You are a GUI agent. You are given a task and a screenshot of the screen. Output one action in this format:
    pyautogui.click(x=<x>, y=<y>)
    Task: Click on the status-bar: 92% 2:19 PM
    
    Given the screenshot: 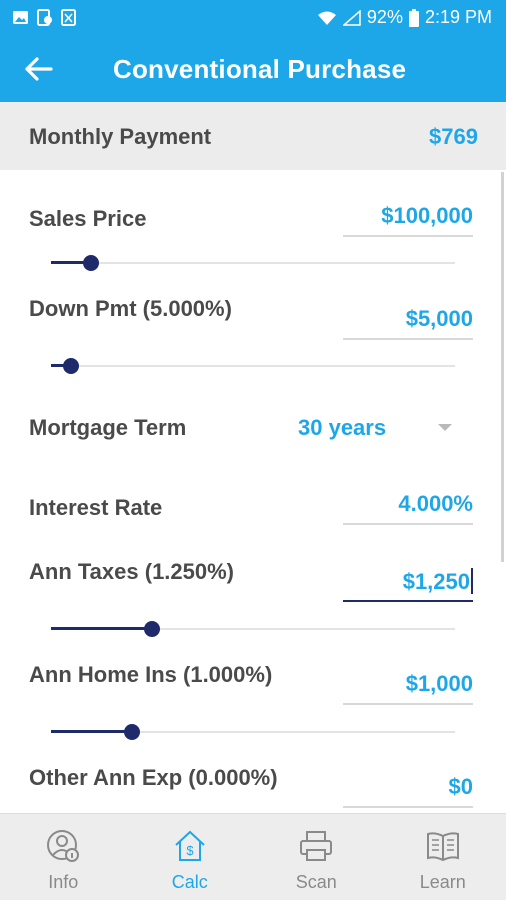 What is the action you would take?
    pyautogui.click(x=253, y=18)
    